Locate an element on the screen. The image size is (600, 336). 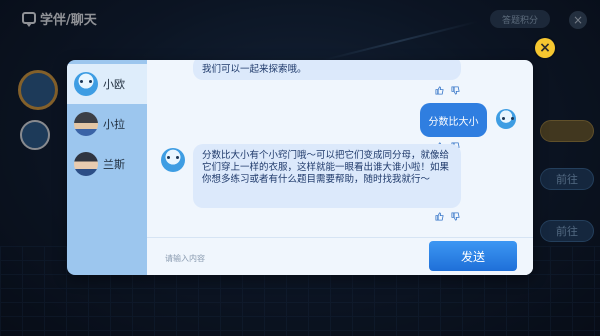
sidebar-item-xiaola: 小拉 is located at coordinates (107, 124).